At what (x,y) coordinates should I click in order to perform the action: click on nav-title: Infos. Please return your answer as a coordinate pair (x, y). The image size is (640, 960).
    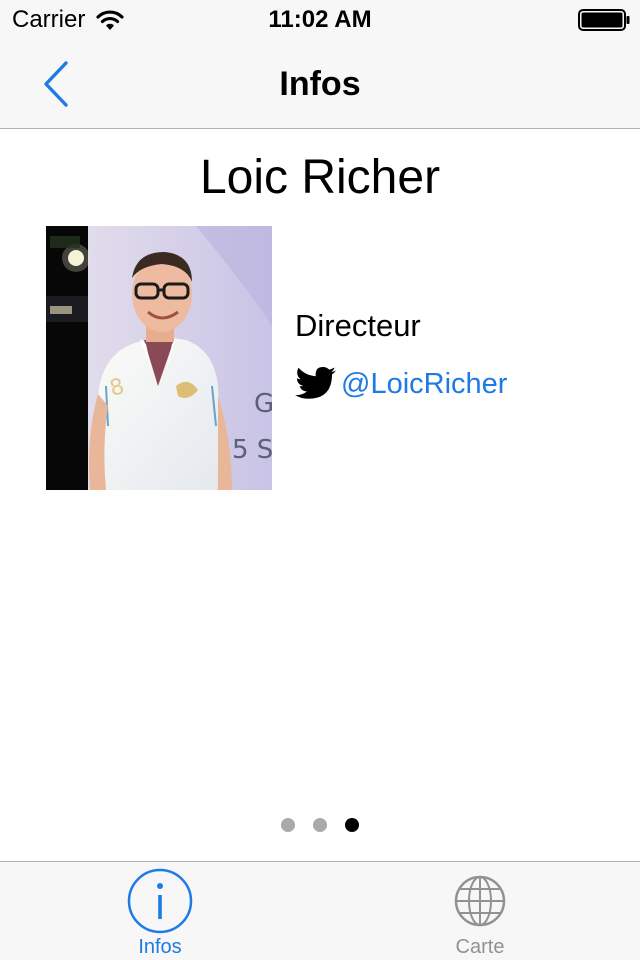
    Looking at the image, I should click on (320, 84).